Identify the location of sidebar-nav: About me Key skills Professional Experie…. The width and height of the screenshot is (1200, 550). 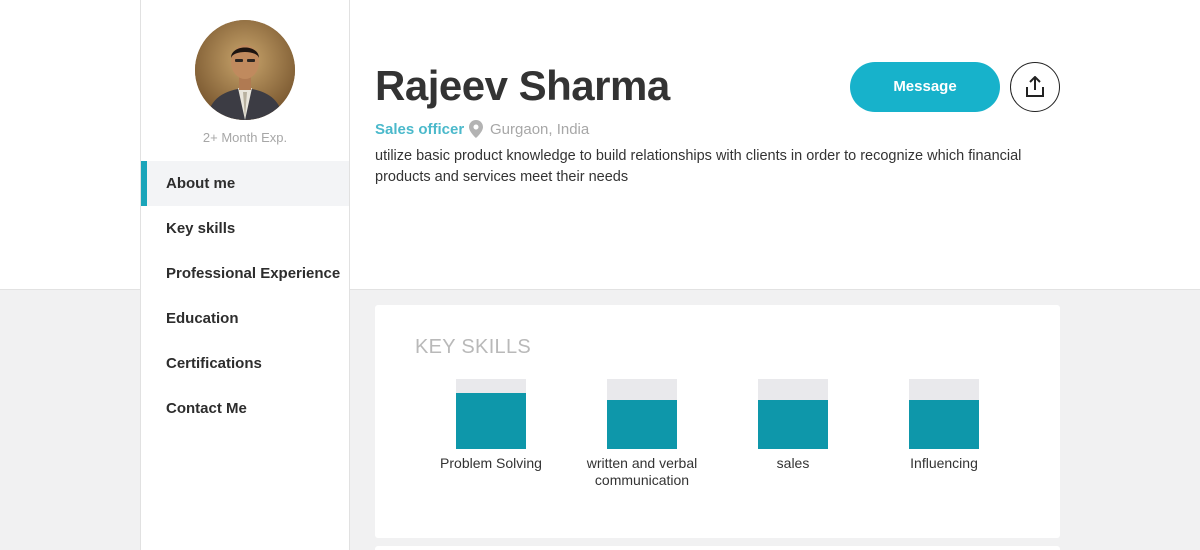
(245, 296).